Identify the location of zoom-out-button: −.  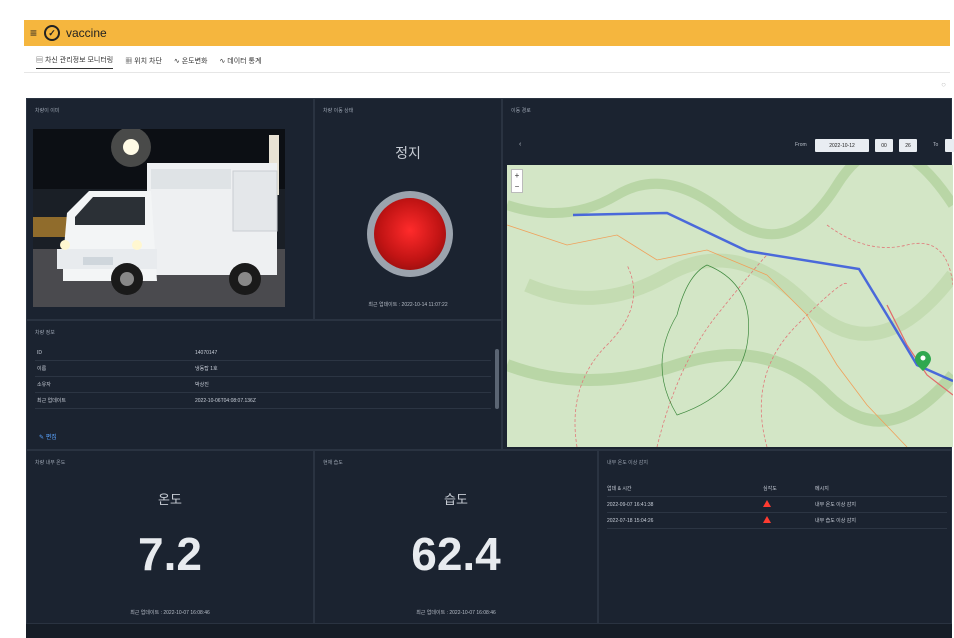
(517, 186).